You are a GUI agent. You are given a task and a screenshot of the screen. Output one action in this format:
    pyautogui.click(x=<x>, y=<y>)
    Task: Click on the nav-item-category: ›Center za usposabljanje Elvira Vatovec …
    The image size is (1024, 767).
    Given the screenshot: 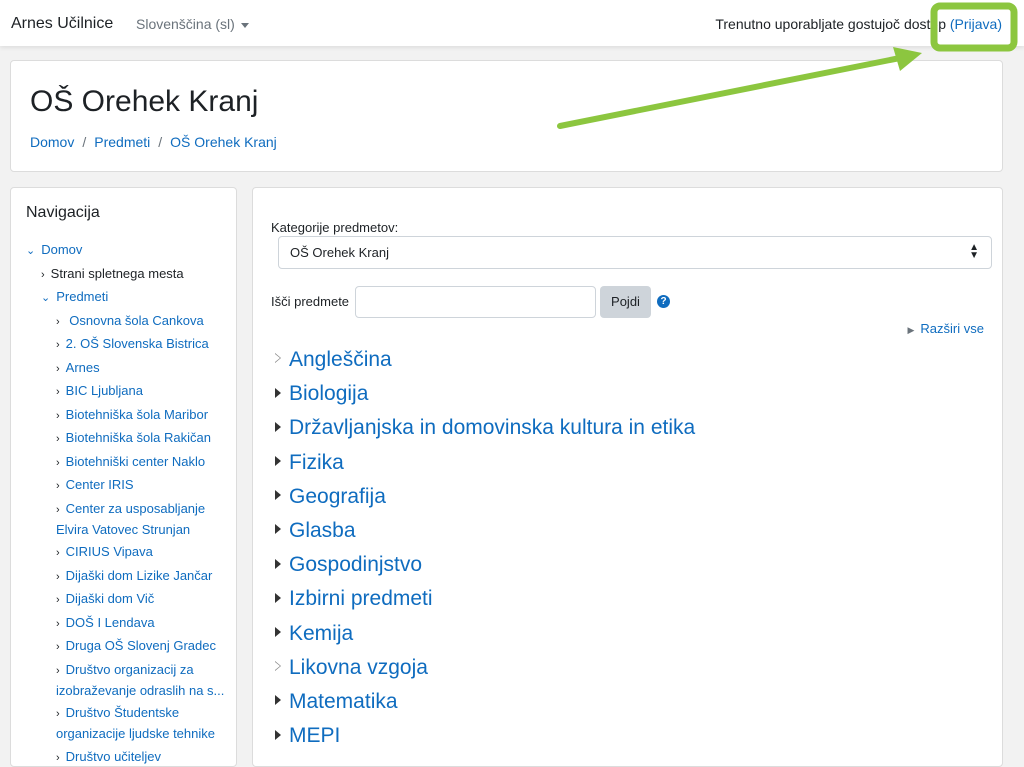 What is the action you would take?
    pyautogui.click(x=124, y=519)
    